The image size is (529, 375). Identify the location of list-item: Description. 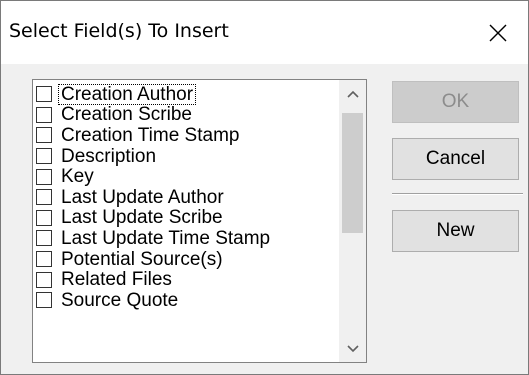
(185, 156).